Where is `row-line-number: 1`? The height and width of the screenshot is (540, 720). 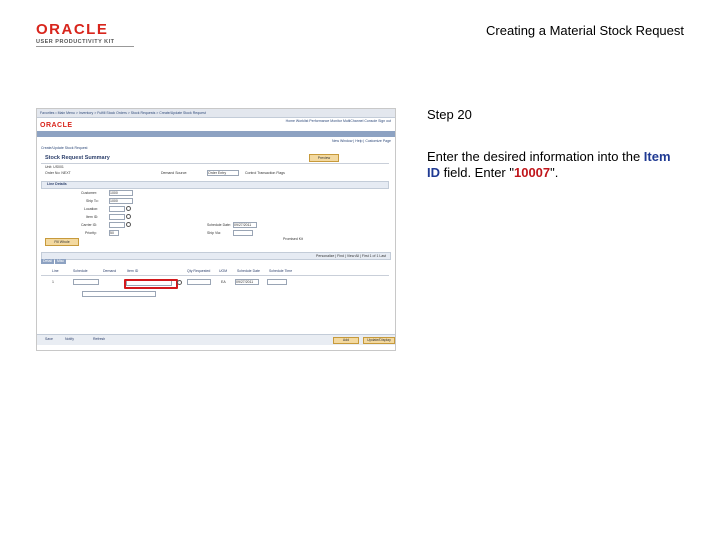 row-line-number: 1 is located at coordinates (53, 282).